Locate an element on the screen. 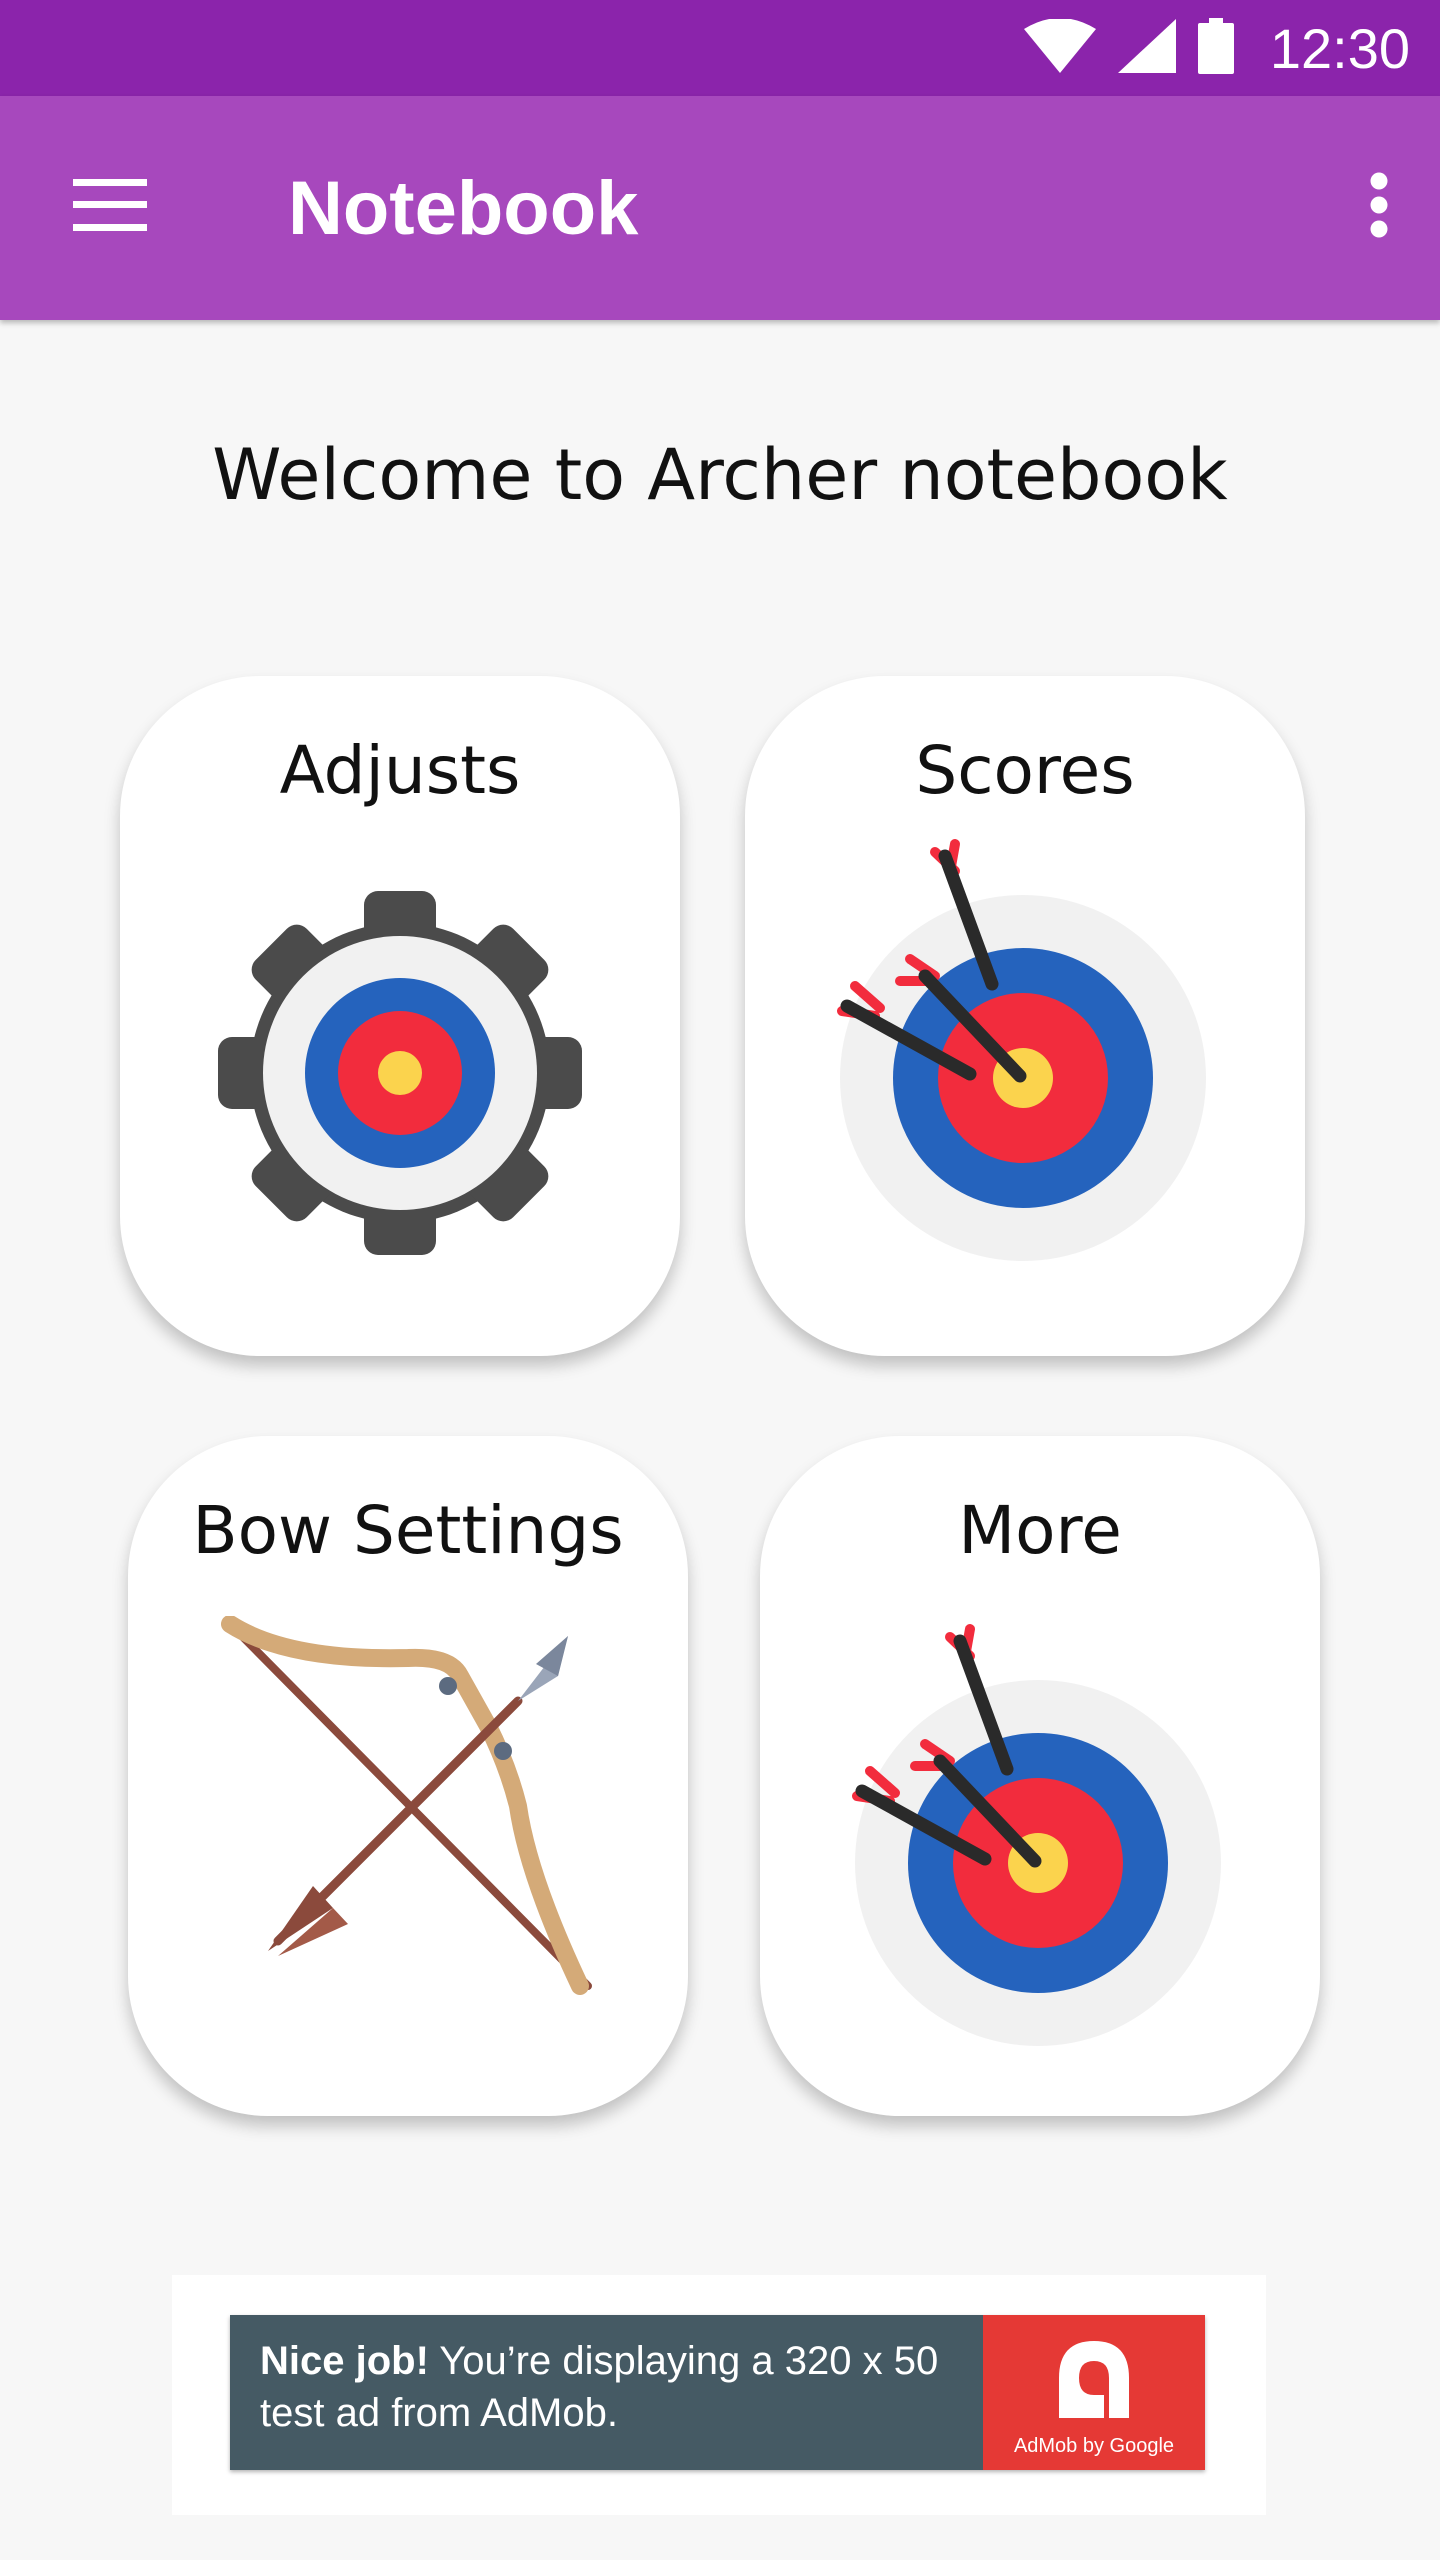 The width and height of the screenshot is (1440, 2560). adjusts-label: Adjusts is located at coordinates (400, 770).